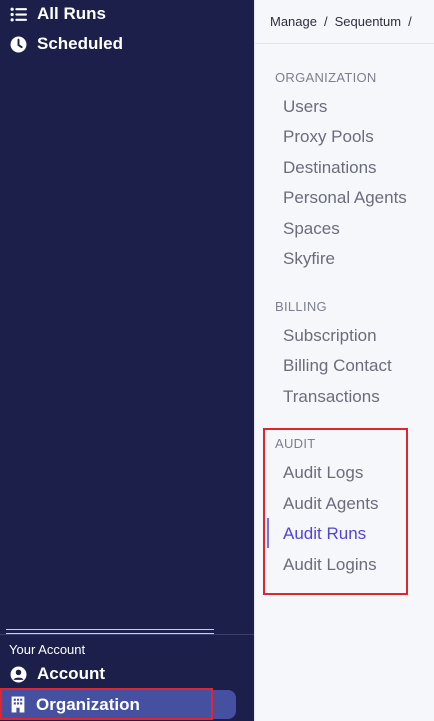 This screenshot has width=434, height=721. What do you see at coordinates (324, 534) in the screenshot?
I see `menu-item-audit-runs: Audit Runs` at bounding box center [324, 534].